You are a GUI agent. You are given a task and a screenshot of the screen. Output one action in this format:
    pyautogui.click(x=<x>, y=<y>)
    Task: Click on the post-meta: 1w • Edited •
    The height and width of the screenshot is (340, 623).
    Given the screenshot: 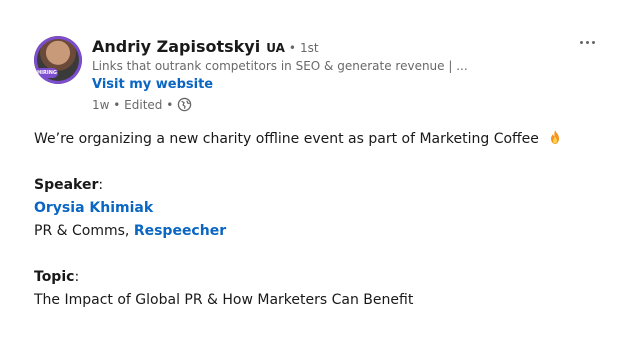 What is the action you would take?
    pyautogui.click(x=142, y=104)
    